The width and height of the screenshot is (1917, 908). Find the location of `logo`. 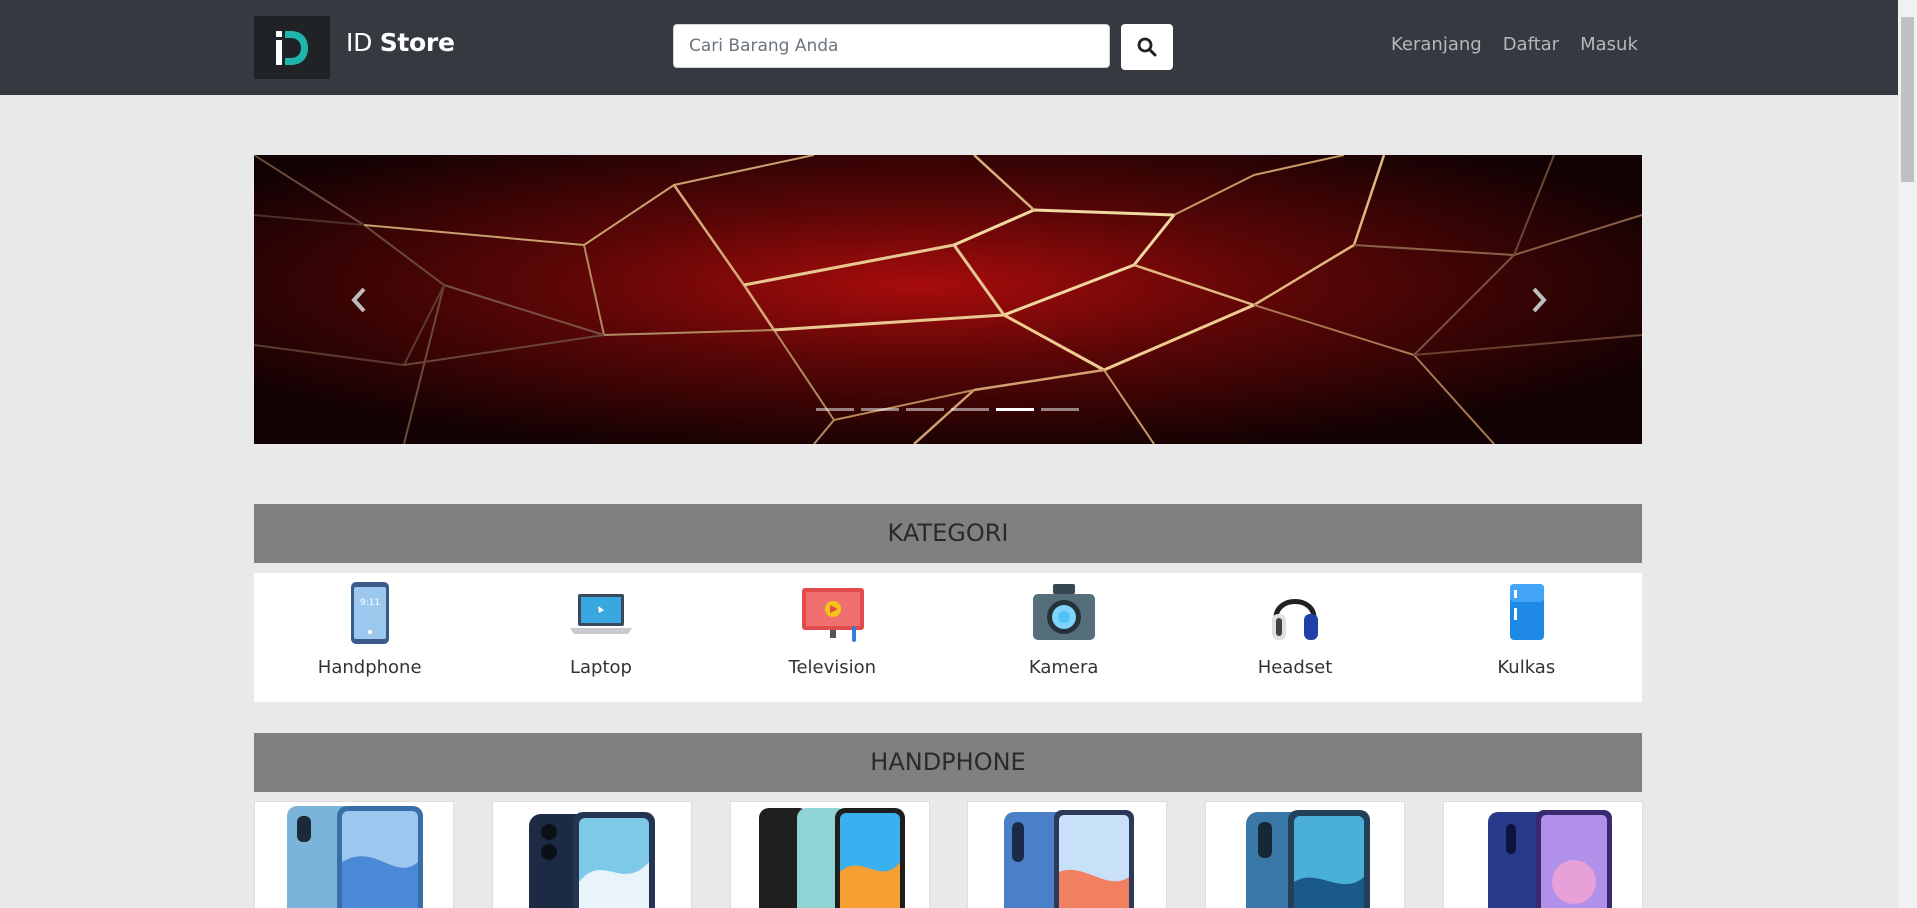

logo is located at coordinates (292, 47).